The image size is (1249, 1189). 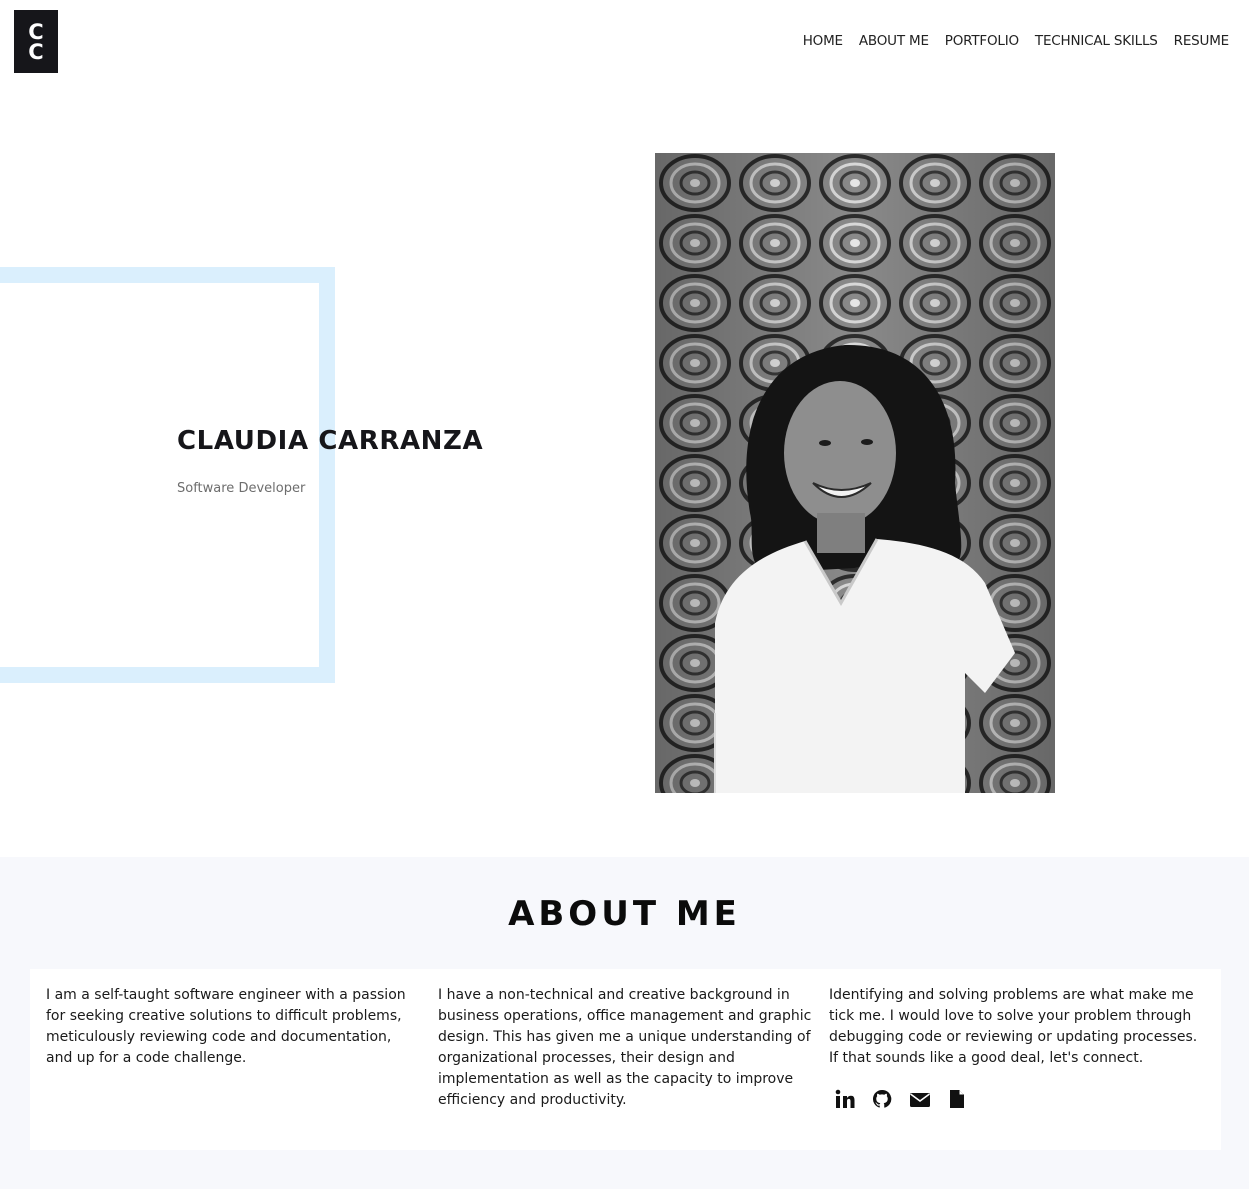 What do you see at coordinates (894, 41) in the screenshot?
I see `nav-about-me: ABOUT ME` at bounding box center [894, 41].